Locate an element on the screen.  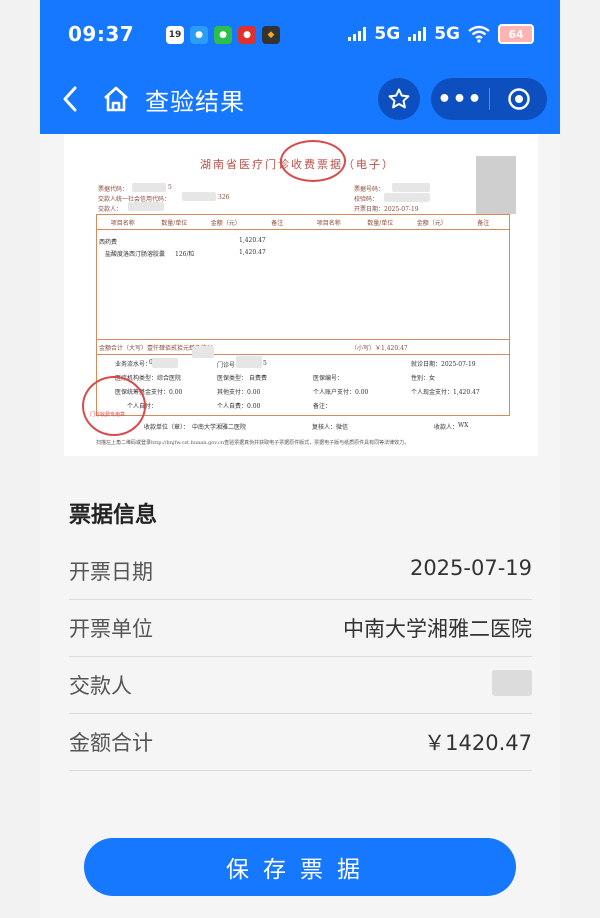
favorite-button is located at coordinates (399, 99).